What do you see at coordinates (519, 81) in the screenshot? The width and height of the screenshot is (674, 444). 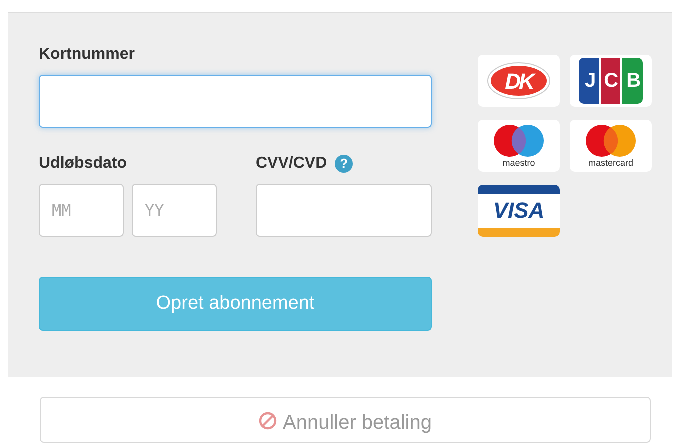 I see `dankort-logo: DK` at bounding box center [519, 81].